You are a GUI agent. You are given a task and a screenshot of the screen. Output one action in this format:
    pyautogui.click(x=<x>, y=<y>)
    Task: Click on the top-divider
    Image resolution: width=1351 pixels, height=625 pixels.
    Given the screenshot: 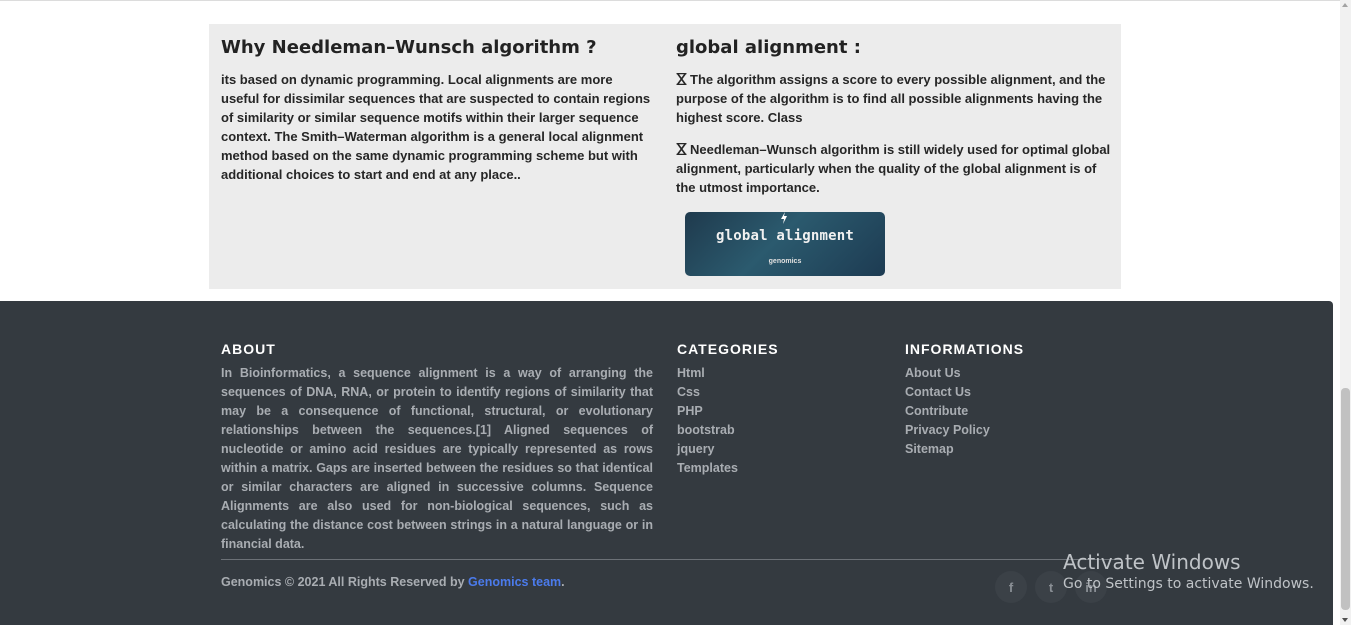 What is the action you would take?
    pyautogui.click(x=670, y=0)
    